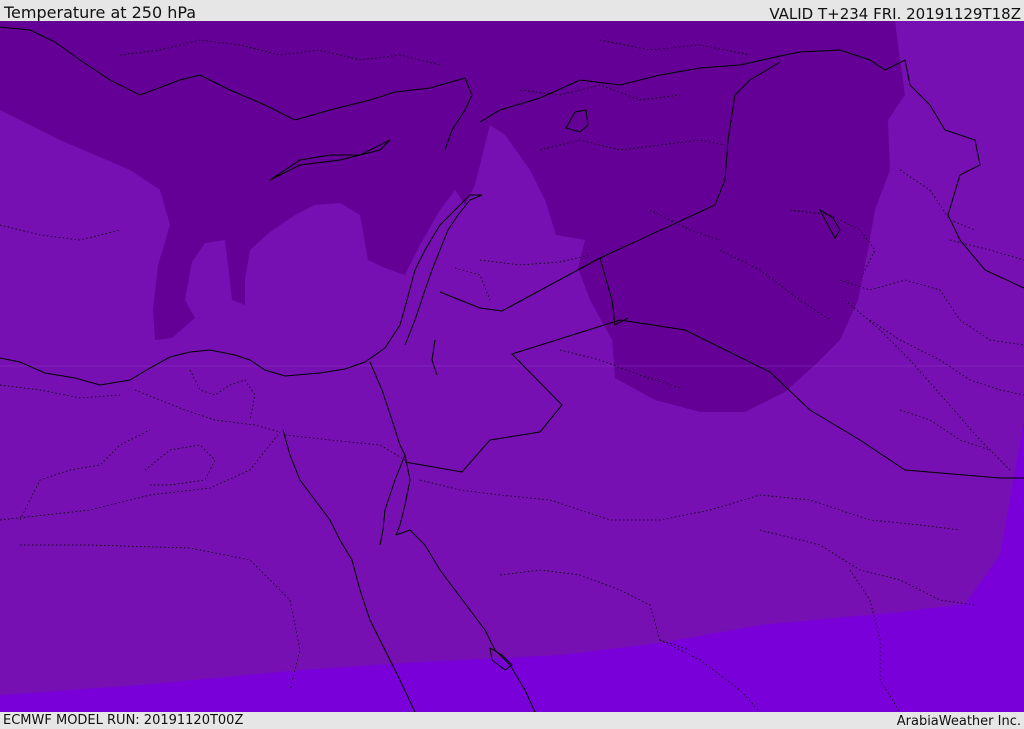 The width and height of the screenshot is (1024, 729). What do you see at coordinates (958, 721) in the screenshot?
I see `credit-label: ArabiaWeather Inc.` at bounding box center [958, 721].